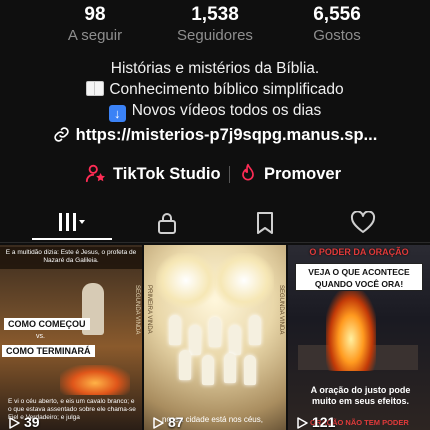 The image size is (430, 430). I want to click on video-side-text: SEGUNDA VINDA, so click(137, 310).